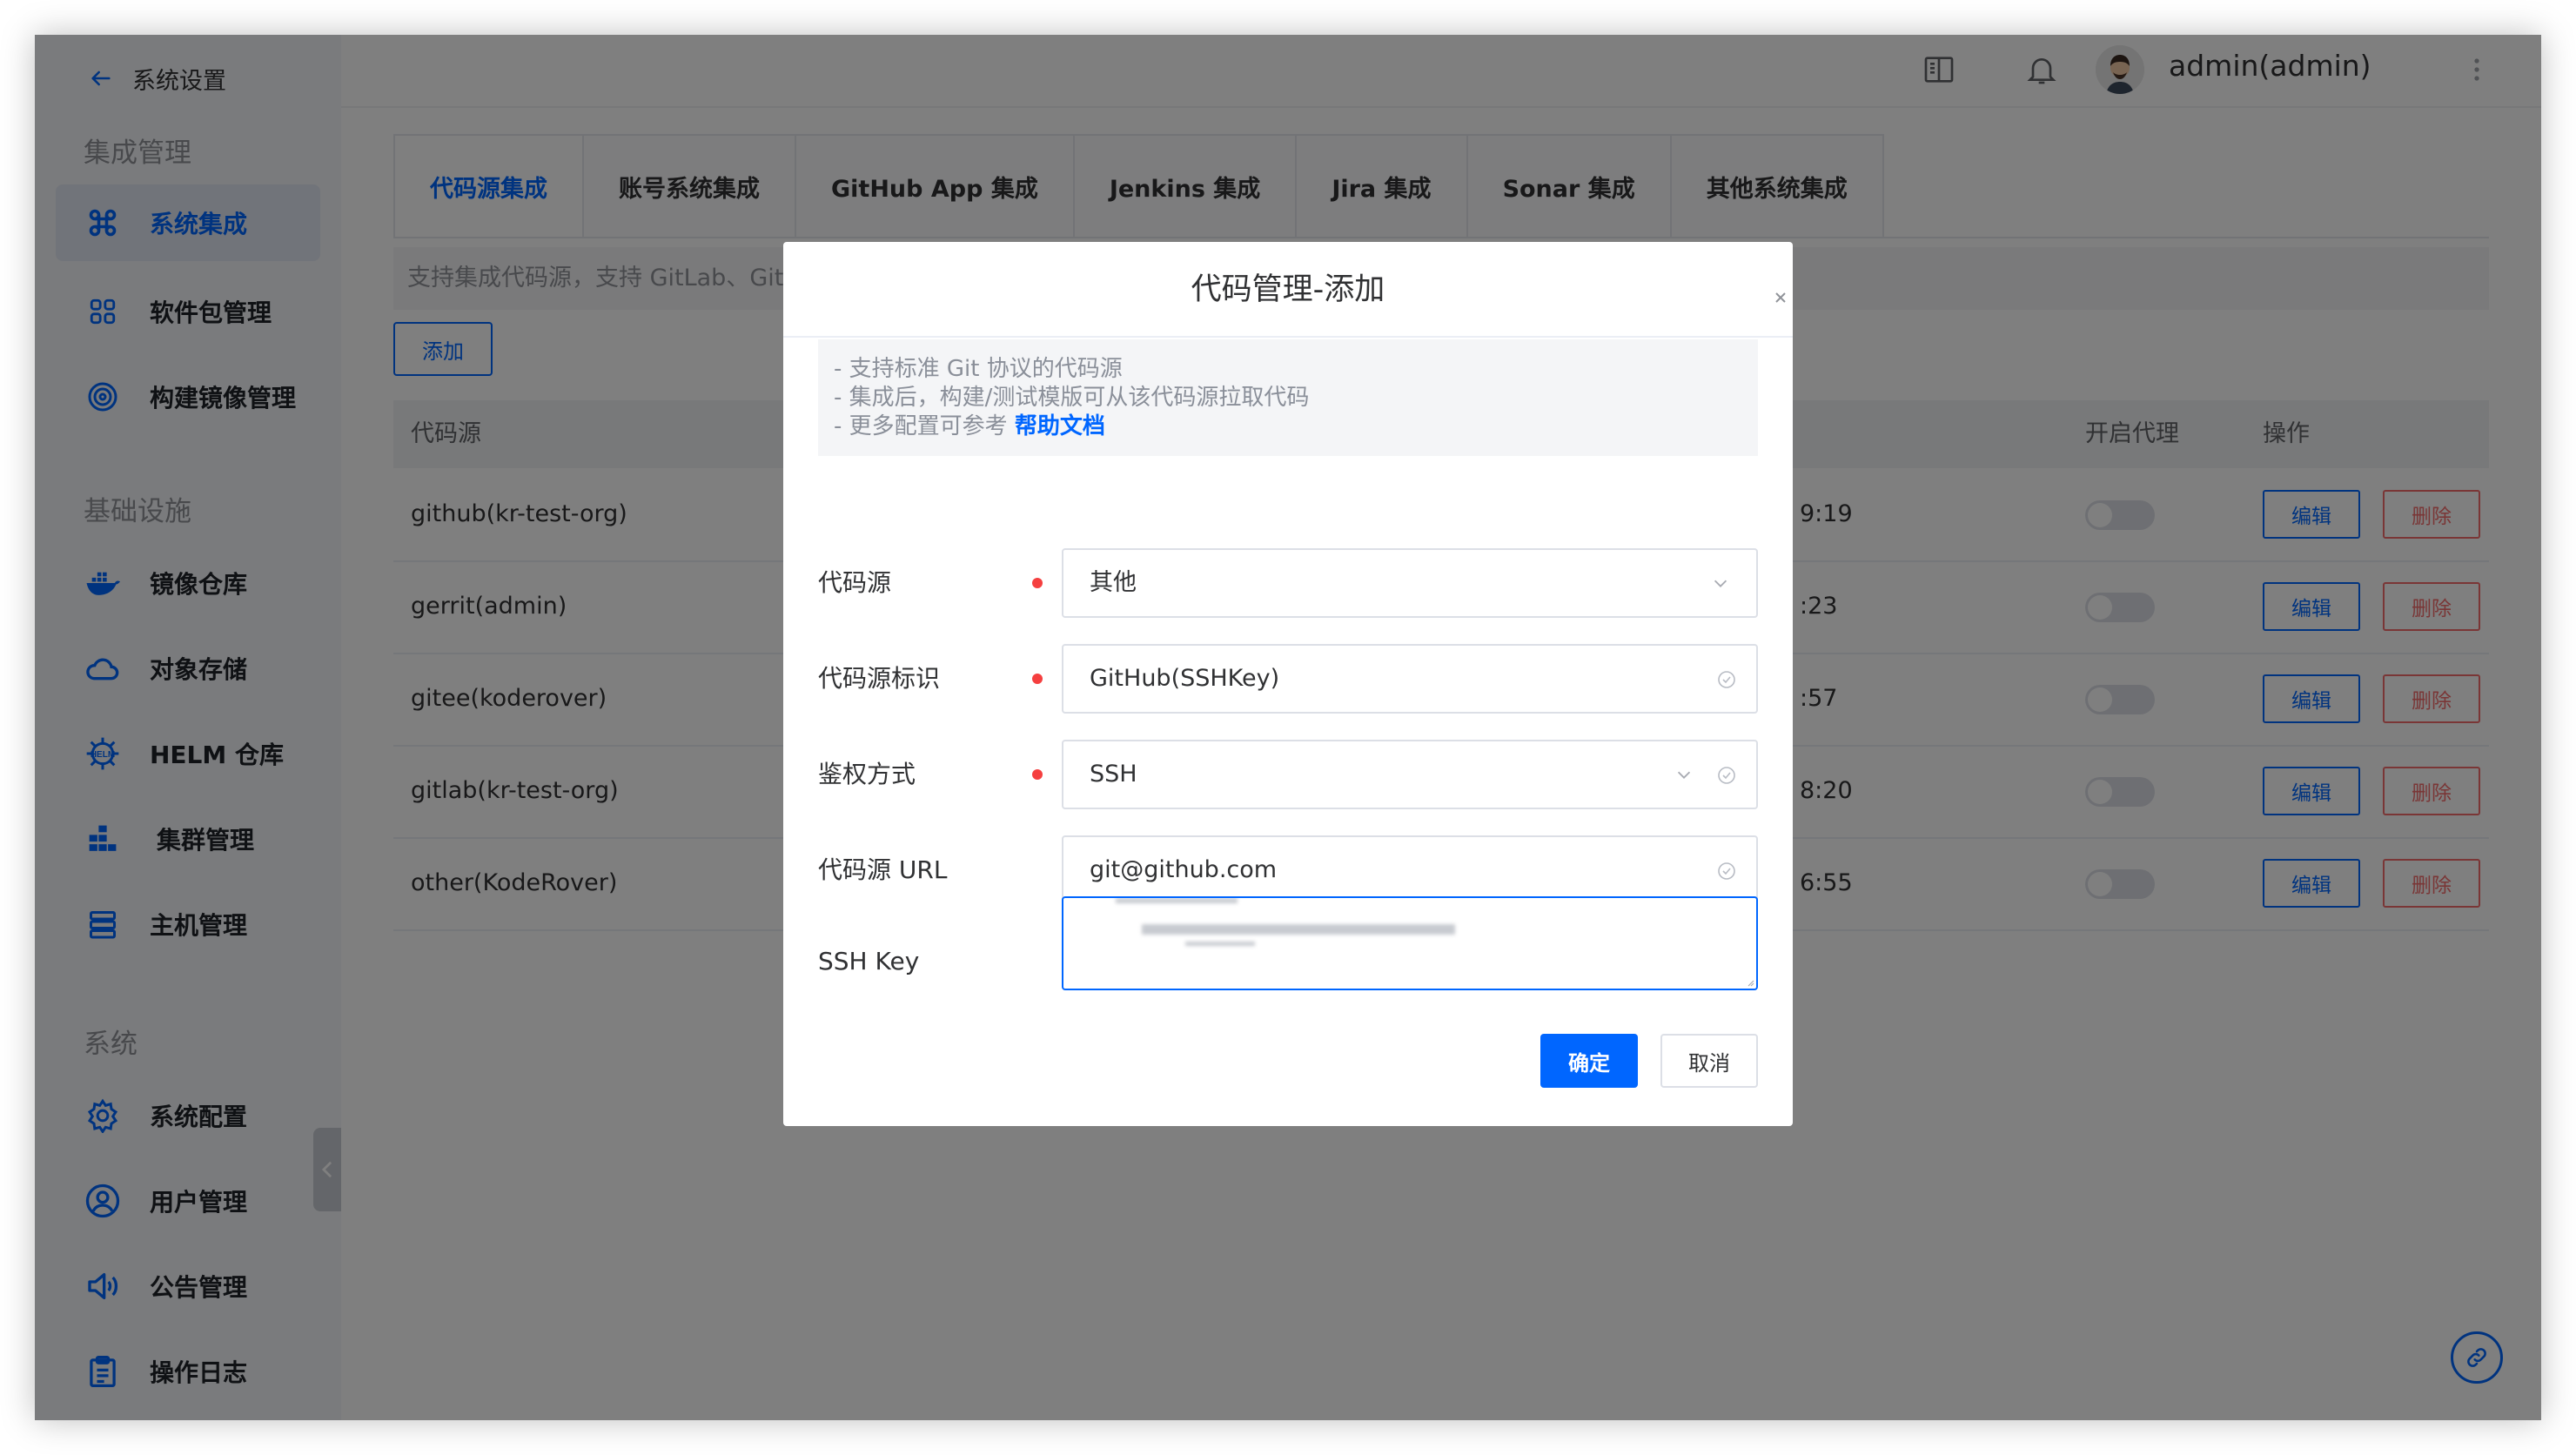  What do you see at coordinates (1185, 678) in the screenshot?
I see `source-id-value: GitHub(SSHKey)` at bounding box center [1185, 678].